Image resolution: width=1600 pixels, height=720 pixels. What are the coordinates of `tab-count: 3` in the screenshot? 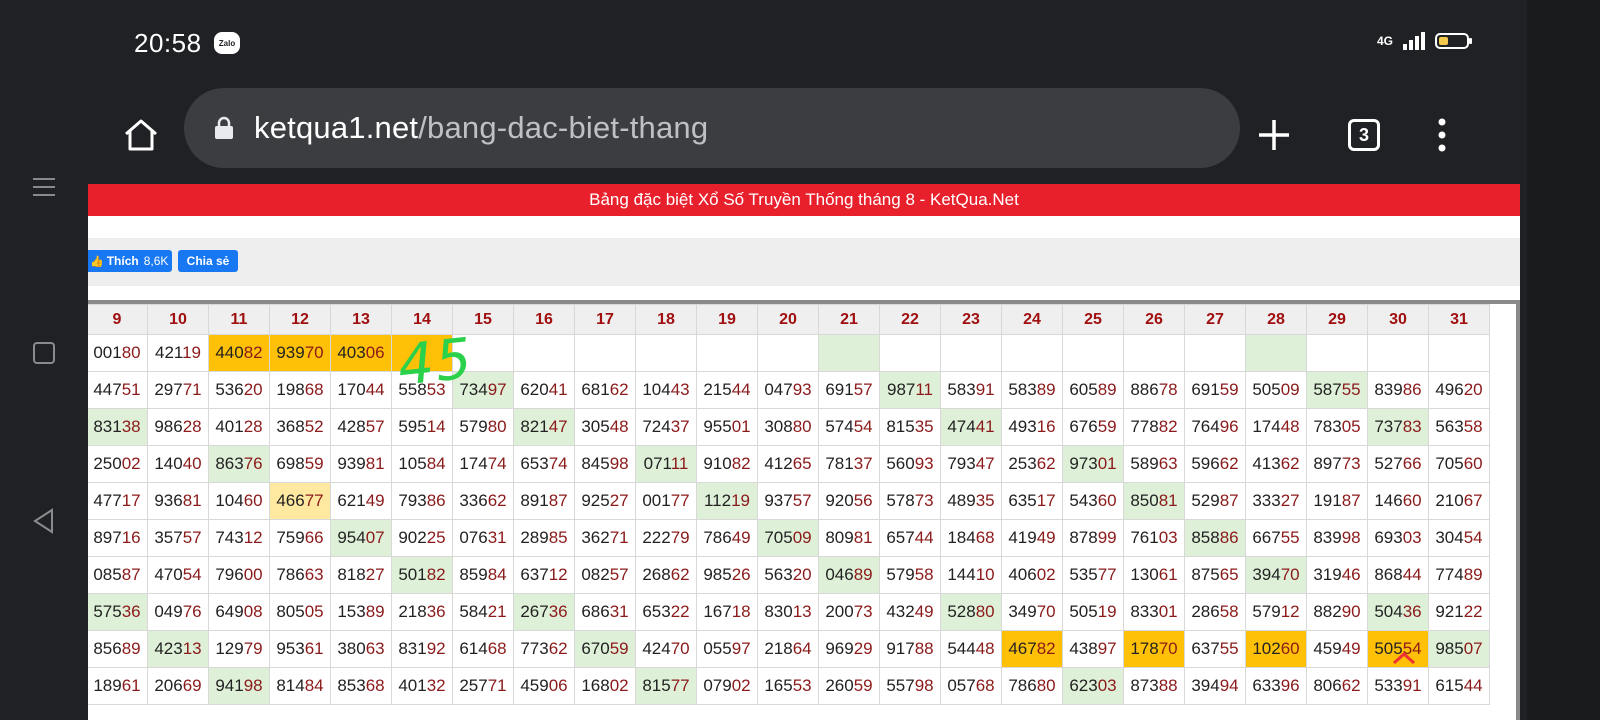 It's located at (1364, 135).